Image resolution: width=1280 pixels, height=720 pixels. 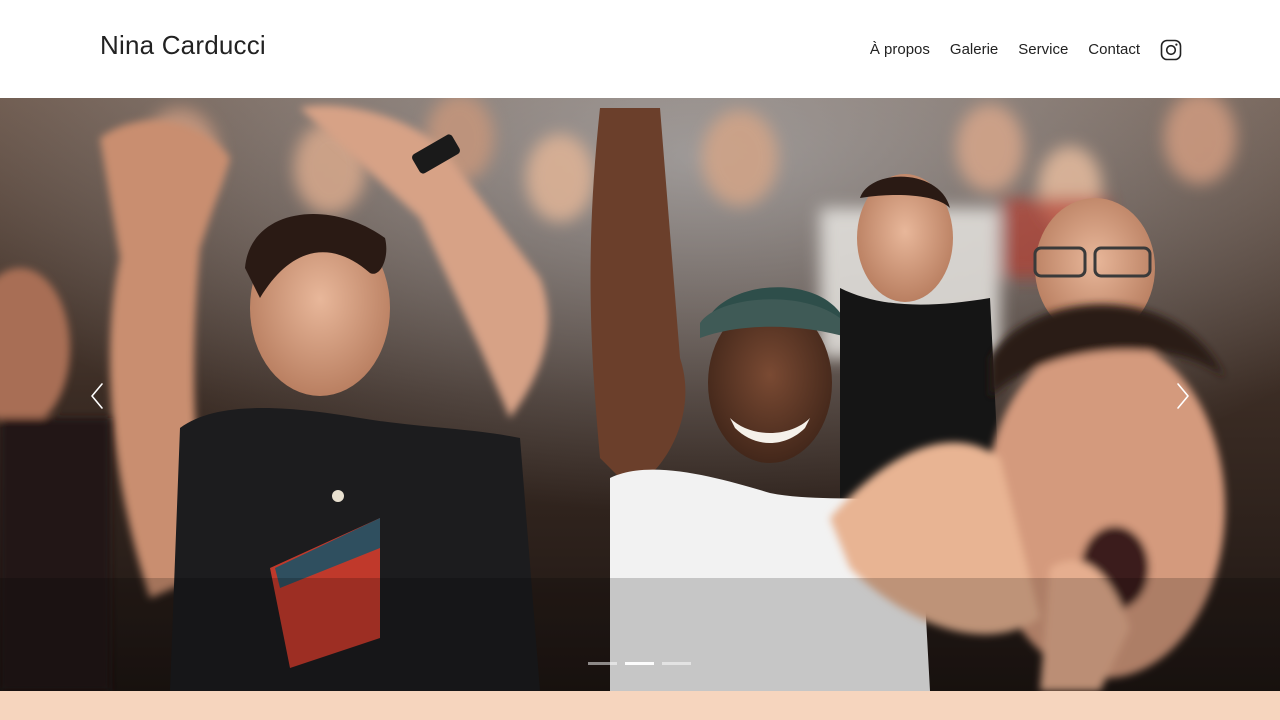 What do you see at coordinates (640, 705) in the screenshot?
I see `next-section-band` at bounding box center [640, 705].